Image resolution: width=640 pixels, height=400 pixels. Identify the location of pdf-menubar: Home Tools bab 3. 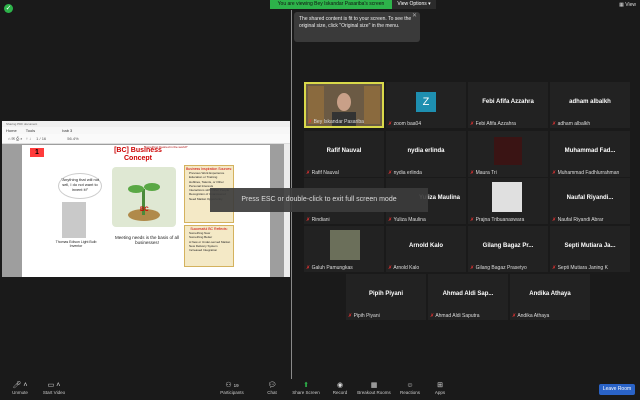
(146, 130).